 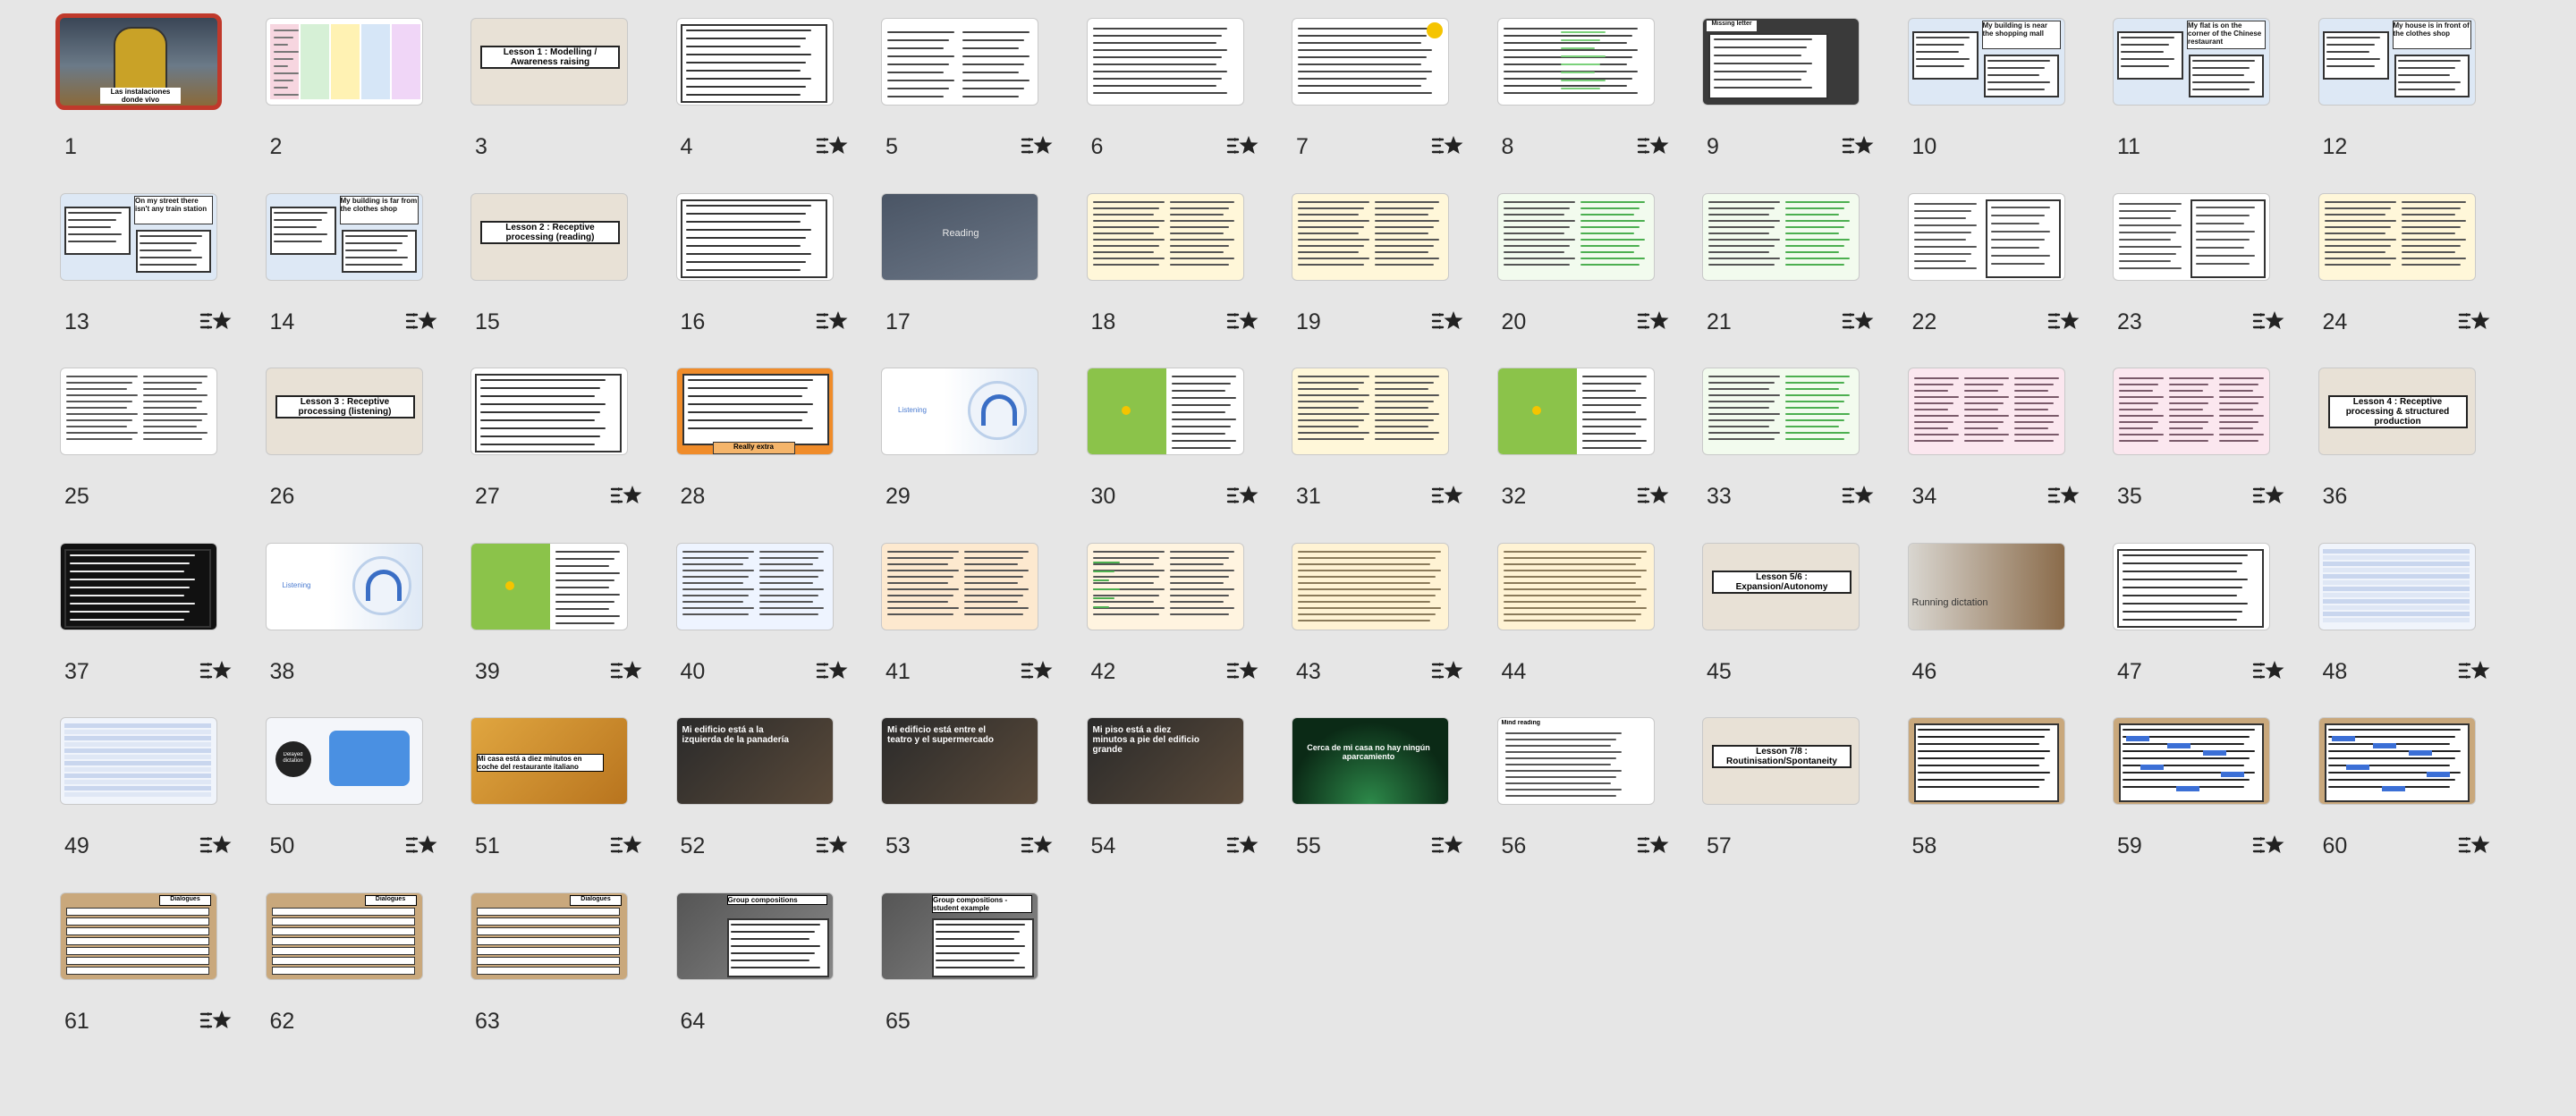 What do you see at coordinates (1394, 627) in the screenshot?
I see `slide-thumbnail: 43` at bounding box center [1394, 627].